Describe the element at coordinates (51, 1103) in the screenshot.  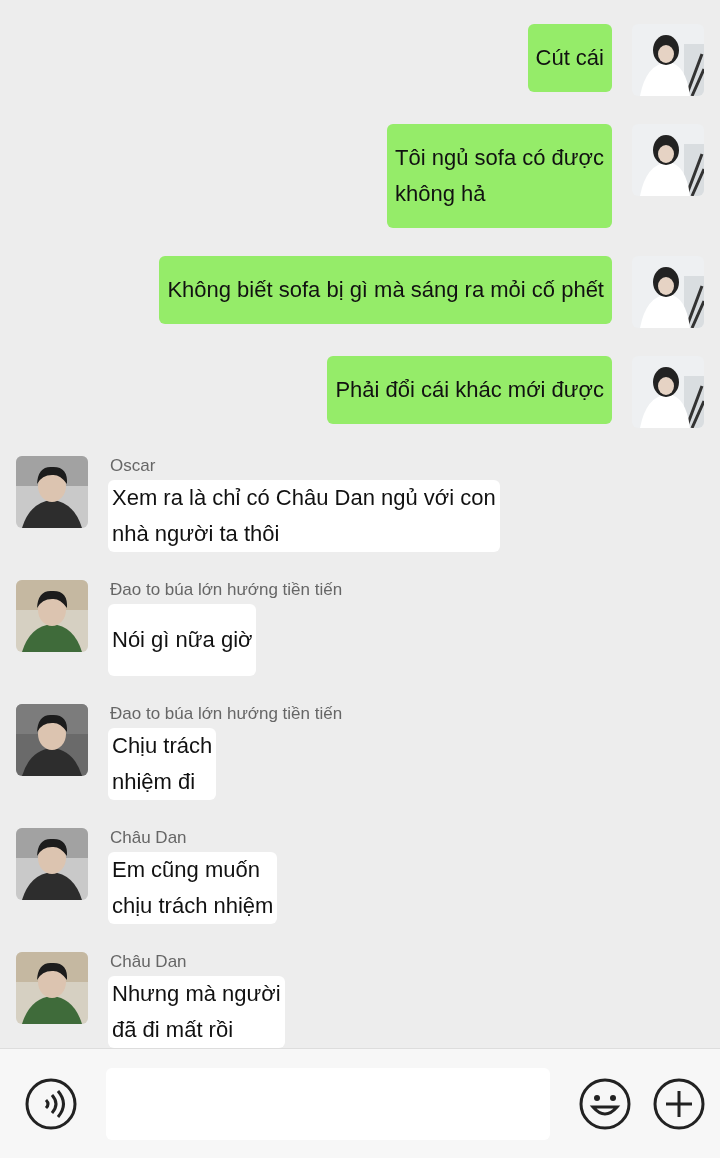
I see `voice-button` at that location.